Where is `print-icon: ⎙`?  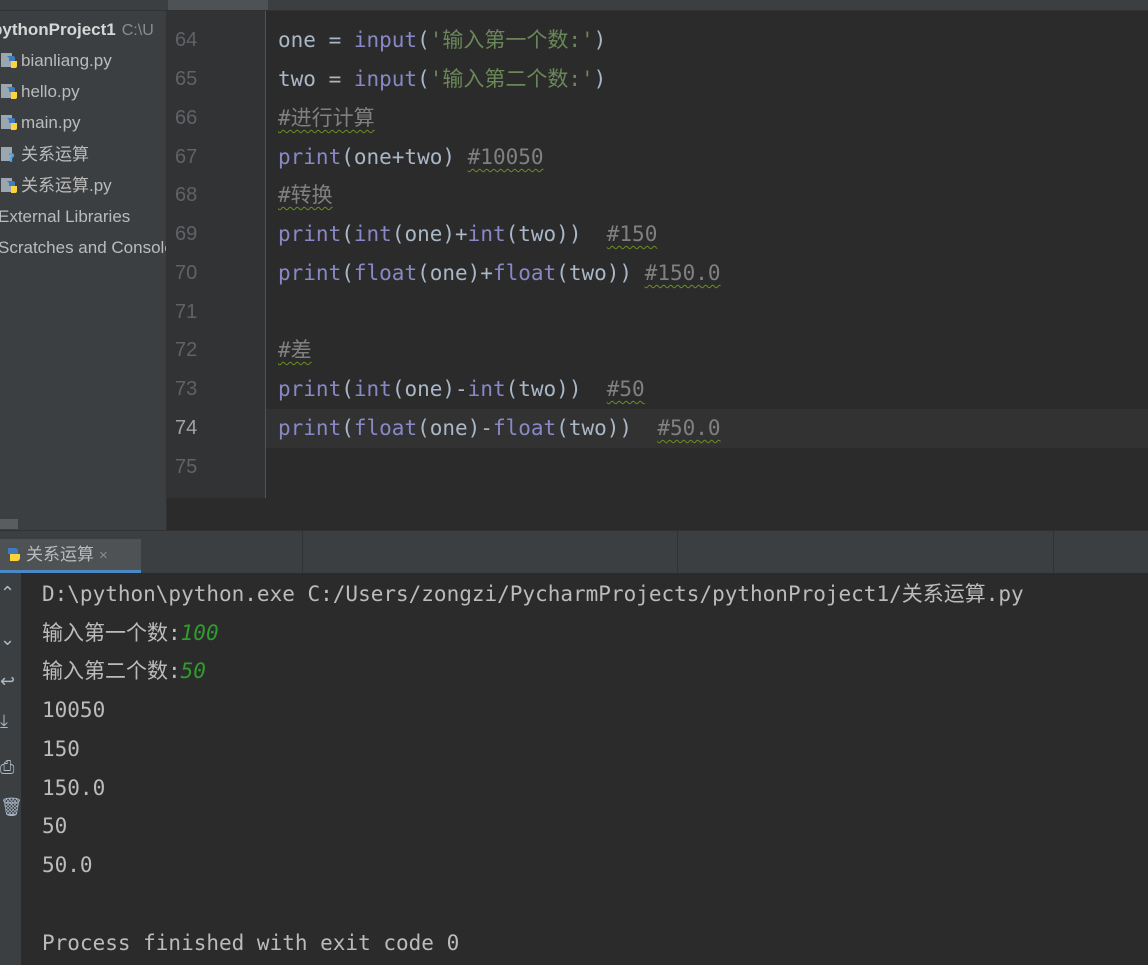 print-icon: ⎙ is located at coordinates (10, 767).